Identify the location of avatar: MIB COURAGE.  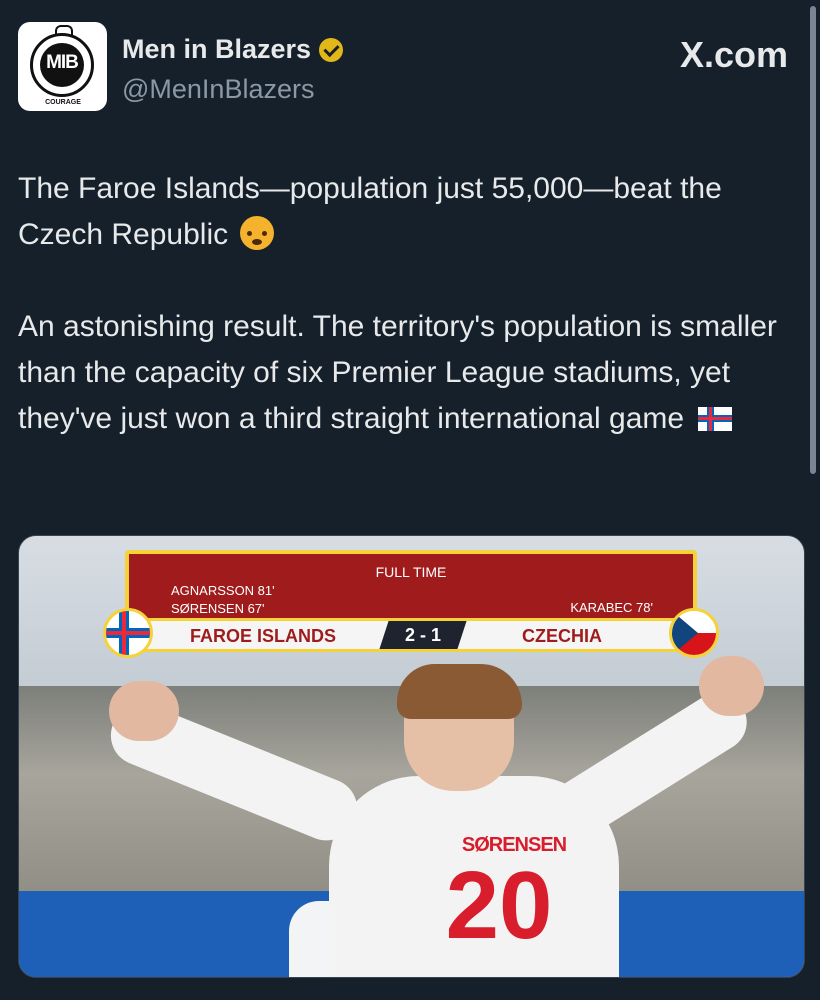
(62, 66).